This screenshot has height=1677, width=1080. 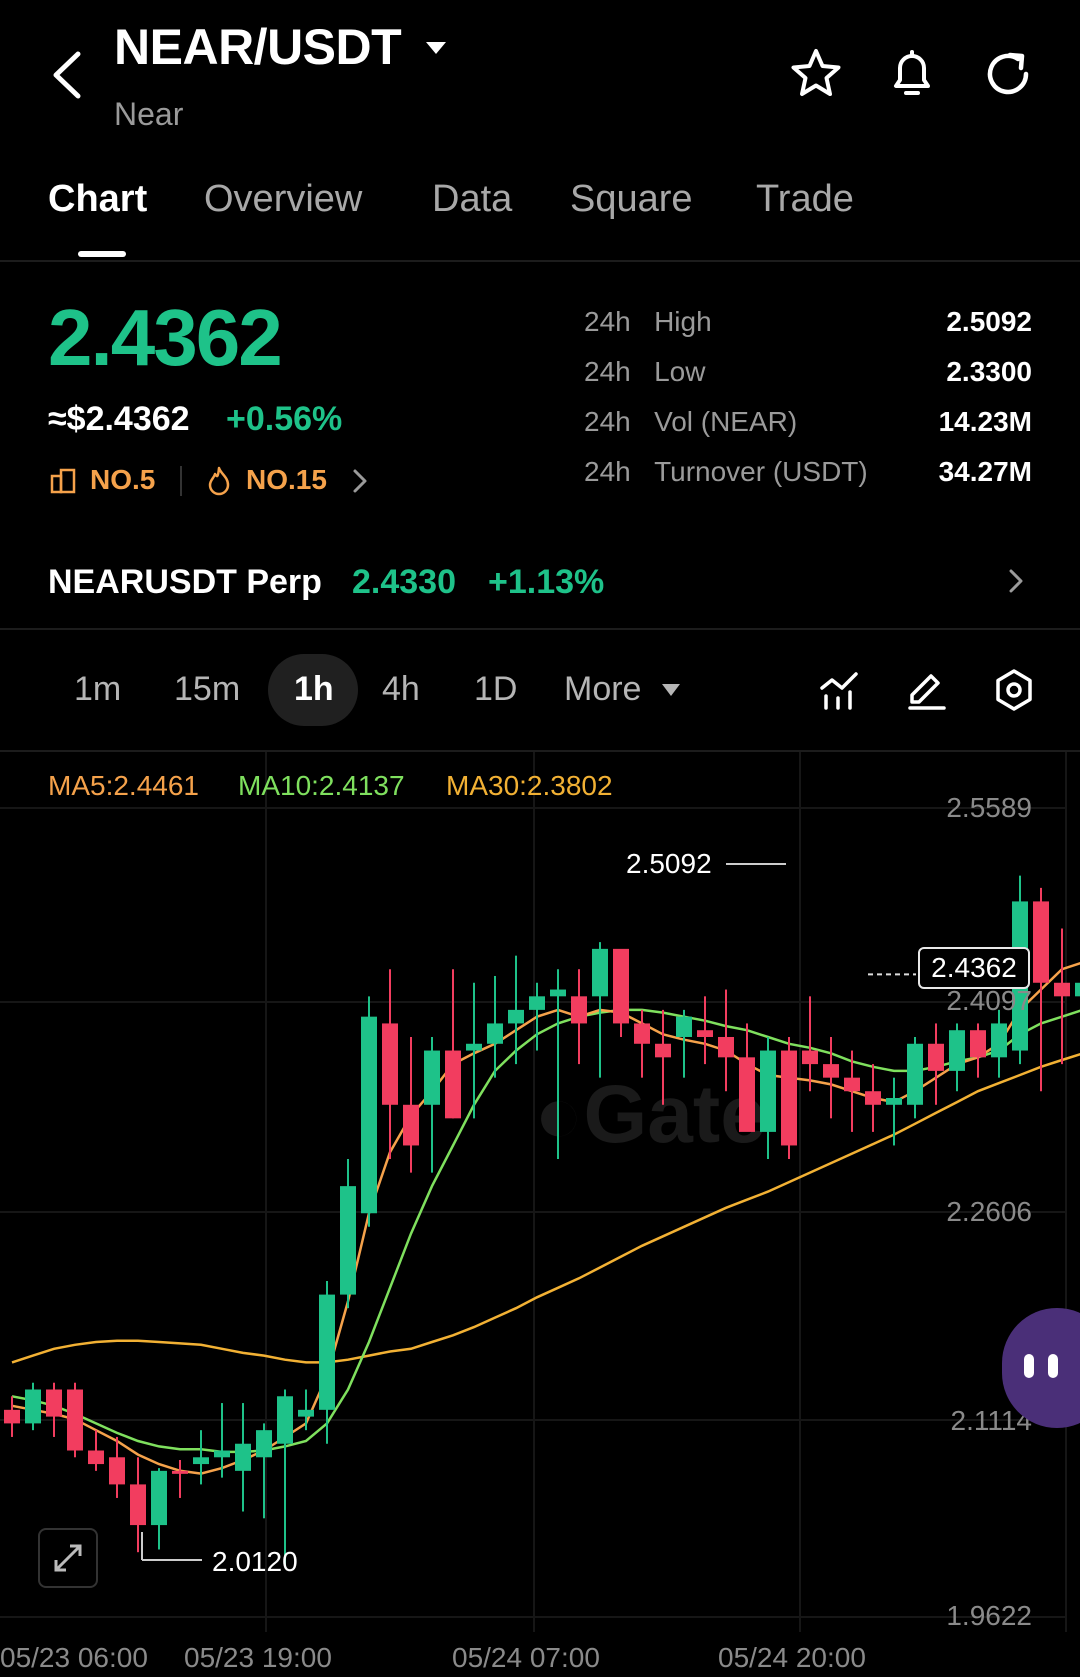 What do you see at coordinates (68, 1558) in the screenshot?
I see `expand-icon` at bounding box center [68, 1558].